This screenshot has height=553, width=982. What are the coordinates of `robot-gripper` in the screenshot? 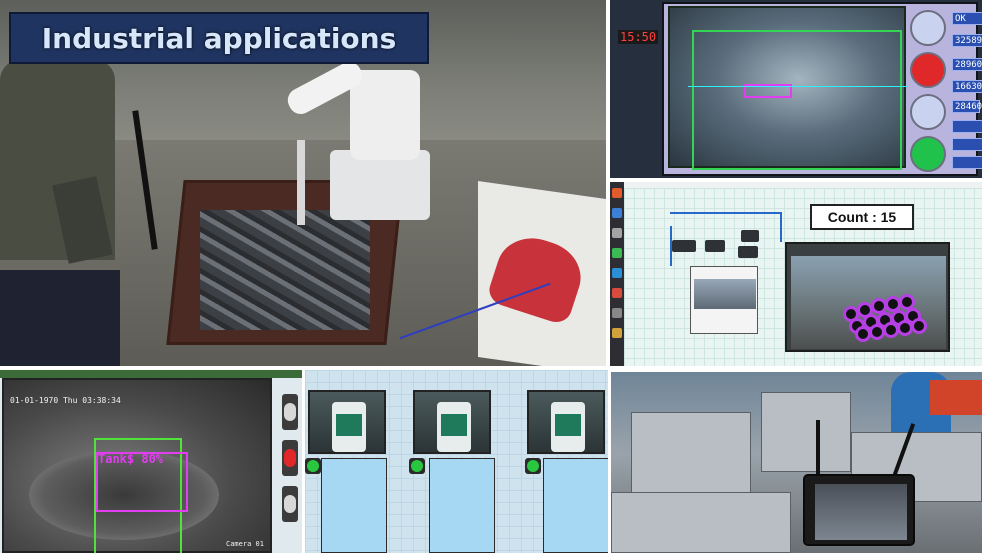 It's located at (301, 182).